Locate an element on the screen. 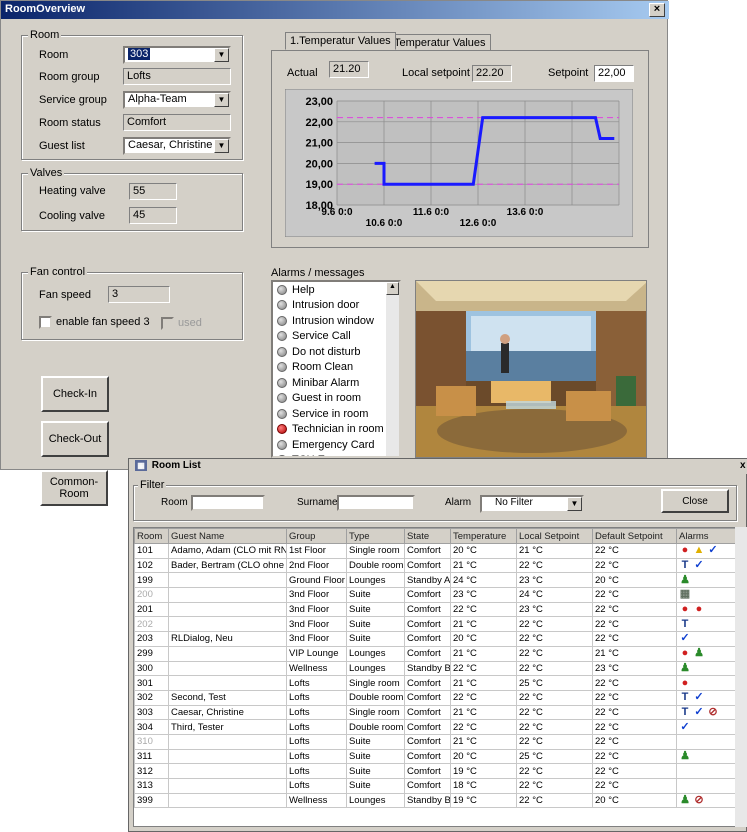  do-not-disturb-icon: ⊘ is located at coordinates (699, 800).